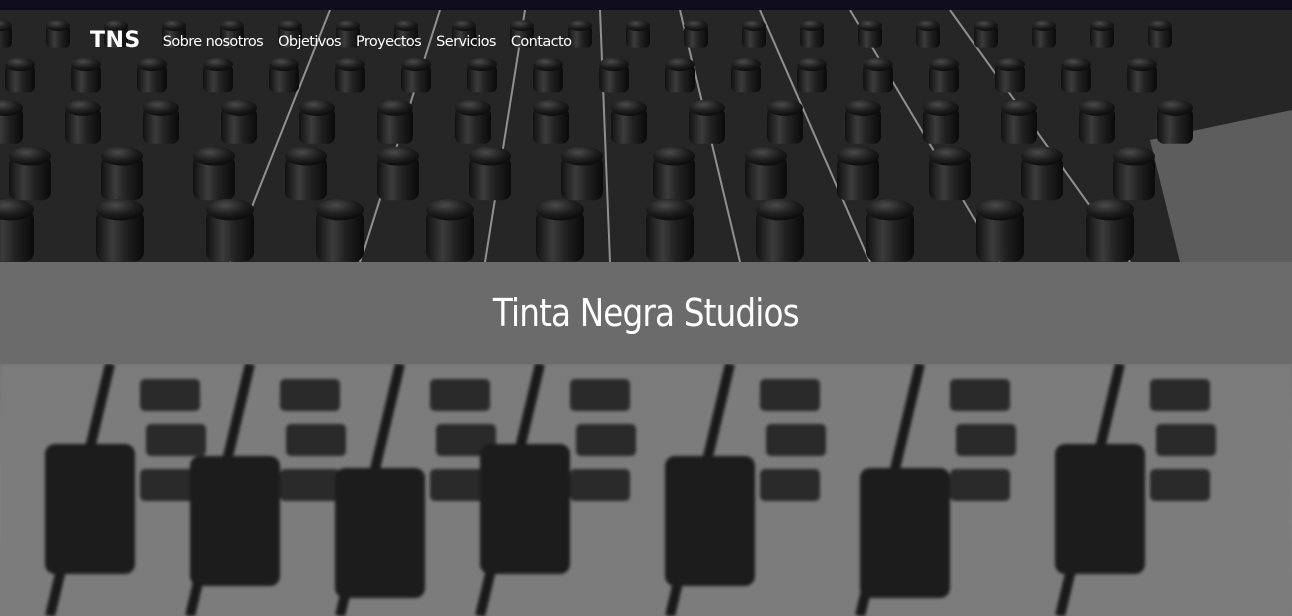 The width and height of the screenshot is (1292, 616). I want to click on nav-item: Sobre nosotros, so click(213, 40).